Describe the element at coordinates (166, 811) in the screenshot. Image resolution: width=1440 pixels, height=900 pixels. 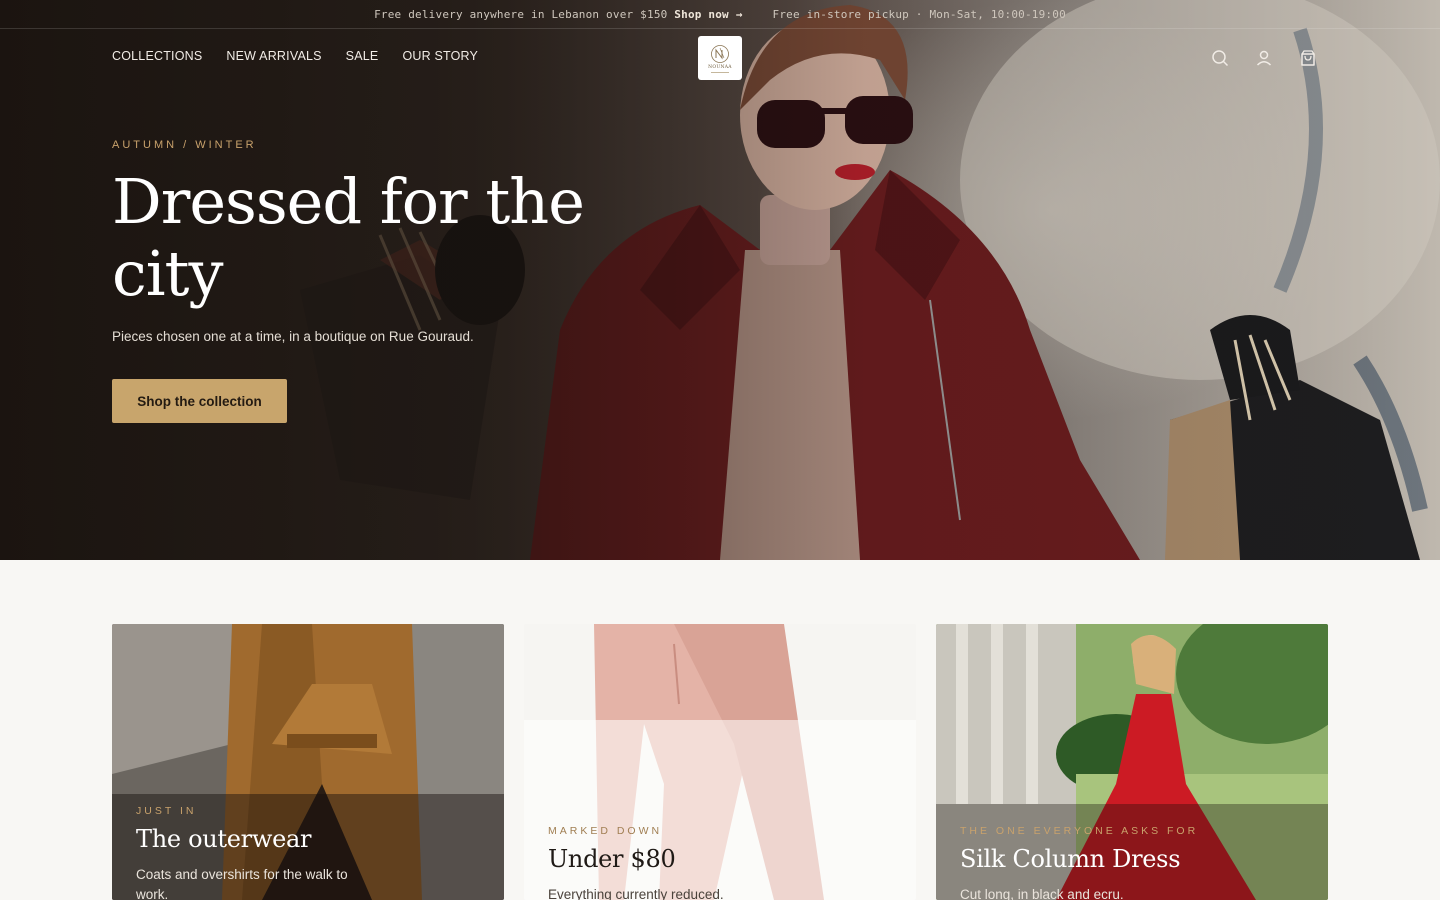
I see `card-outerwear-eyebrow: JUST IN` at that location.